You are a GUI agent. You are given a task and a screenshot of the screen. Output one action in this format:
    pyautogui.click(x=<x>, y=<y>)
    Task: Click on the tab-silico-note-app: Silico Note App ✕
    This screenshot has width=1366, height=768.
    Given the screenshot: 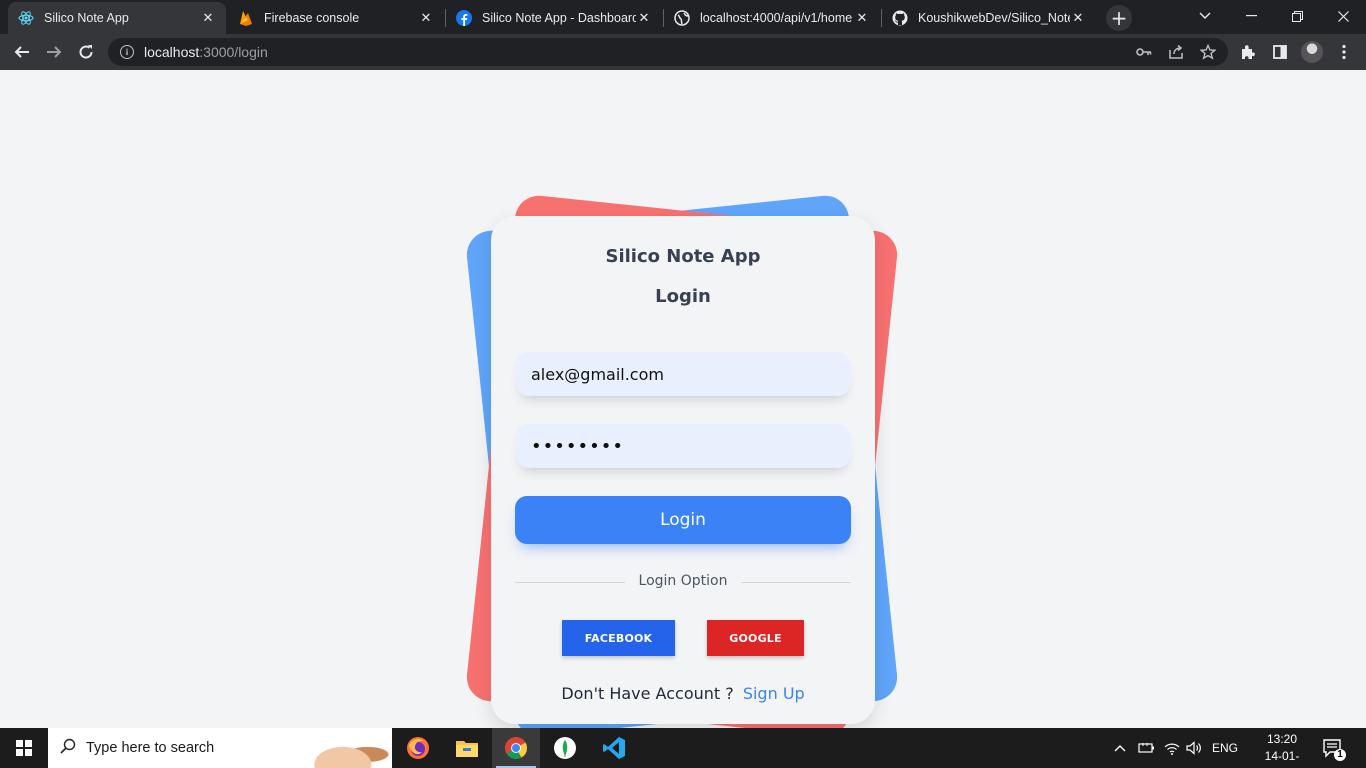 What is the action you would take?
    pyautogui.click(x=117, y=18)
    